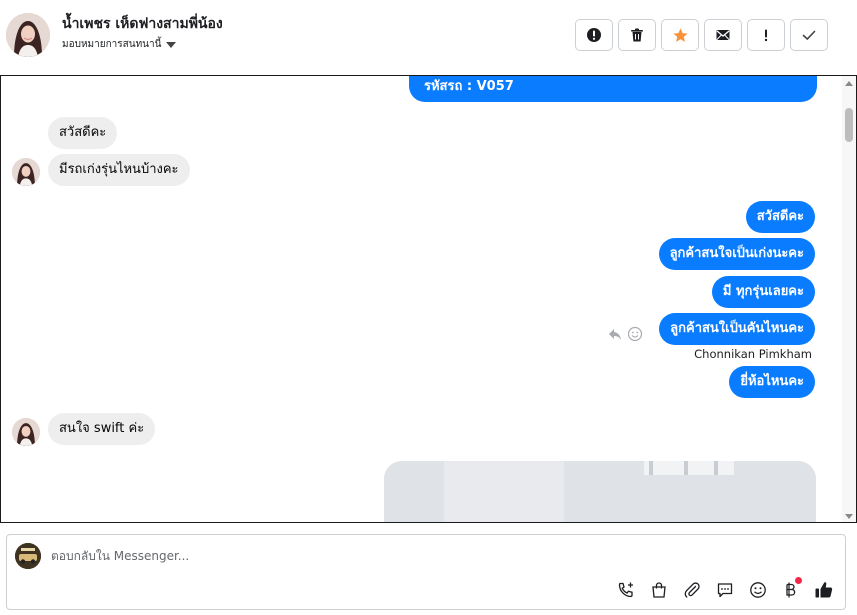  What do you see at coordinates (772, 382) in the screenshot?
I see `outgoing-message: ยี่ห้อไหนคะ` at bounding box center [772, 382].